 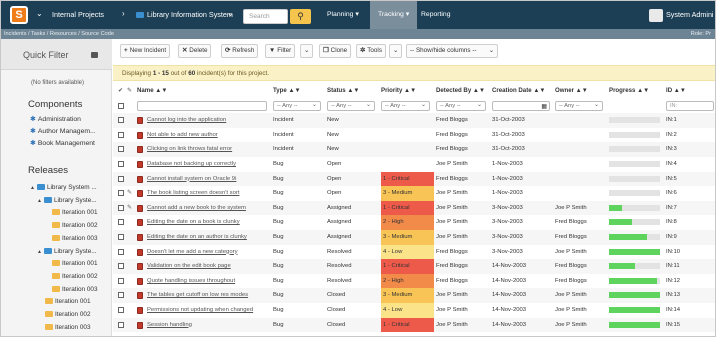 What do you see at coordinates (210, 149) in the screenshot?
I see `incident-name-link: Clicking on link throws fatal error` at bounding box center [210, 149].